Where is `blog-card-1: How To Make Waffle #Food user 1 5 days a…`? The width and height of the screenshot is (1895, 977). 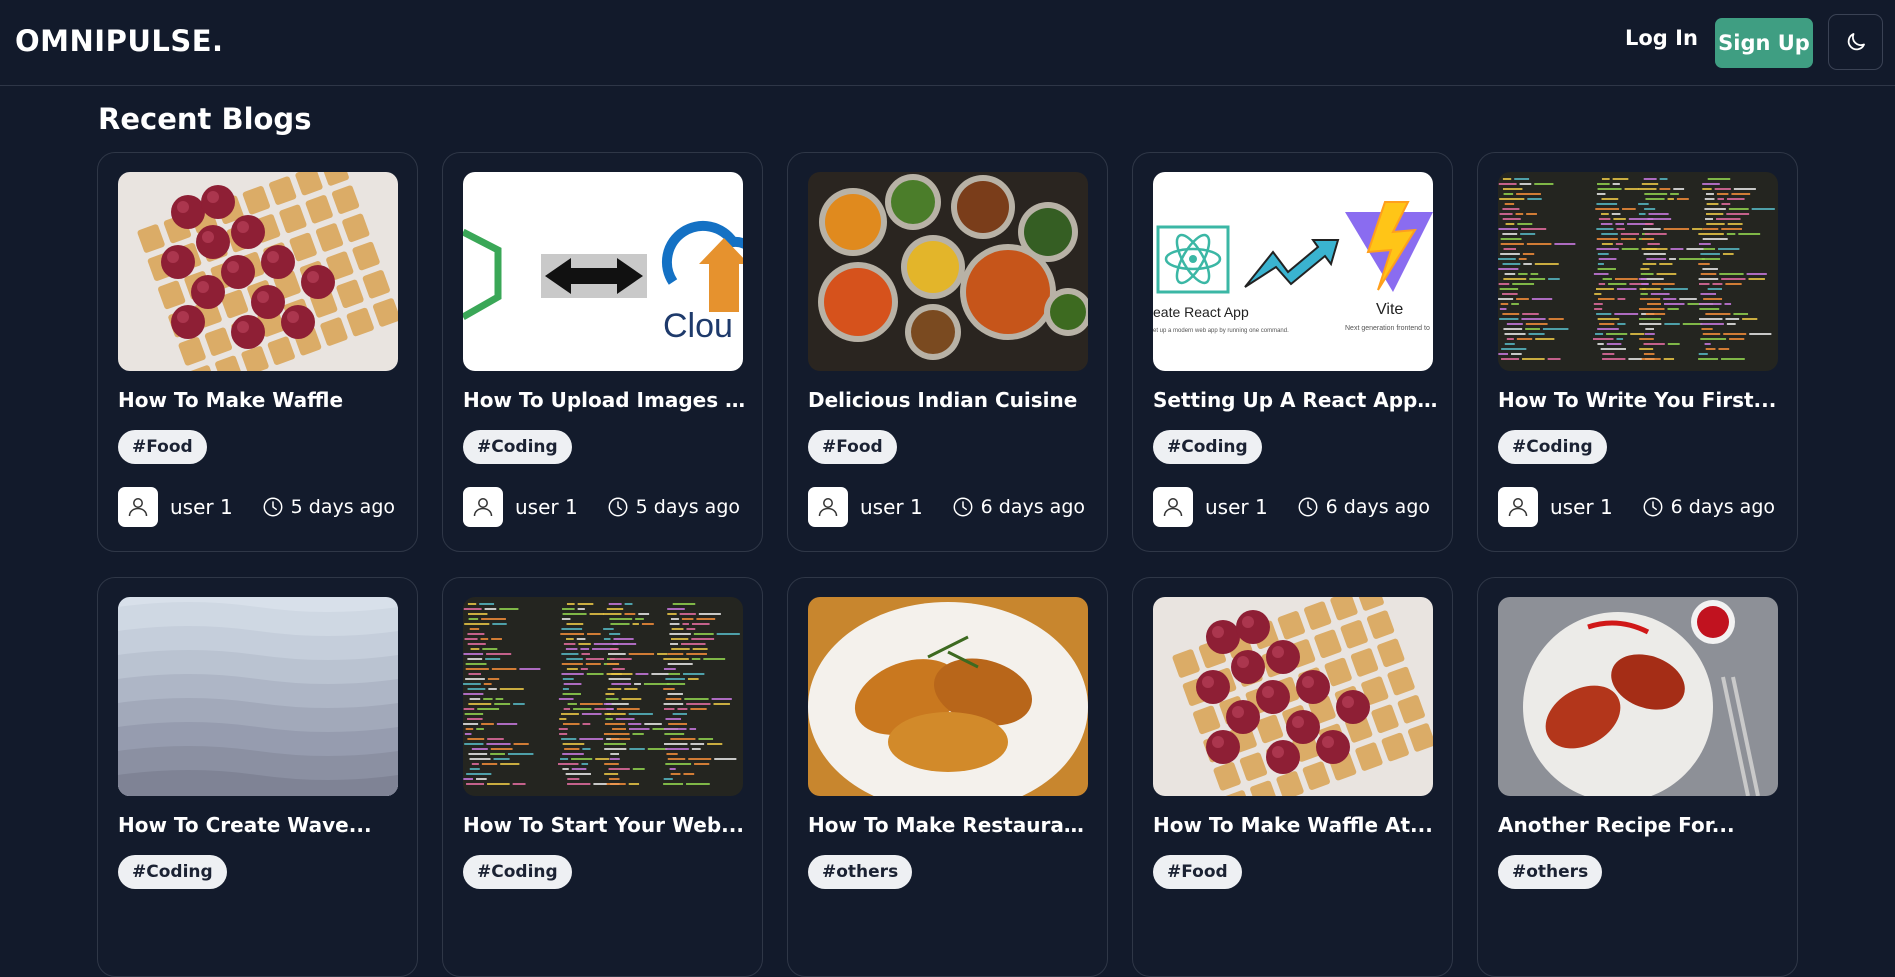
blog-card-1: How To Make Waffle #Food user 1 5 days a… is located at coordinates (257, 352).